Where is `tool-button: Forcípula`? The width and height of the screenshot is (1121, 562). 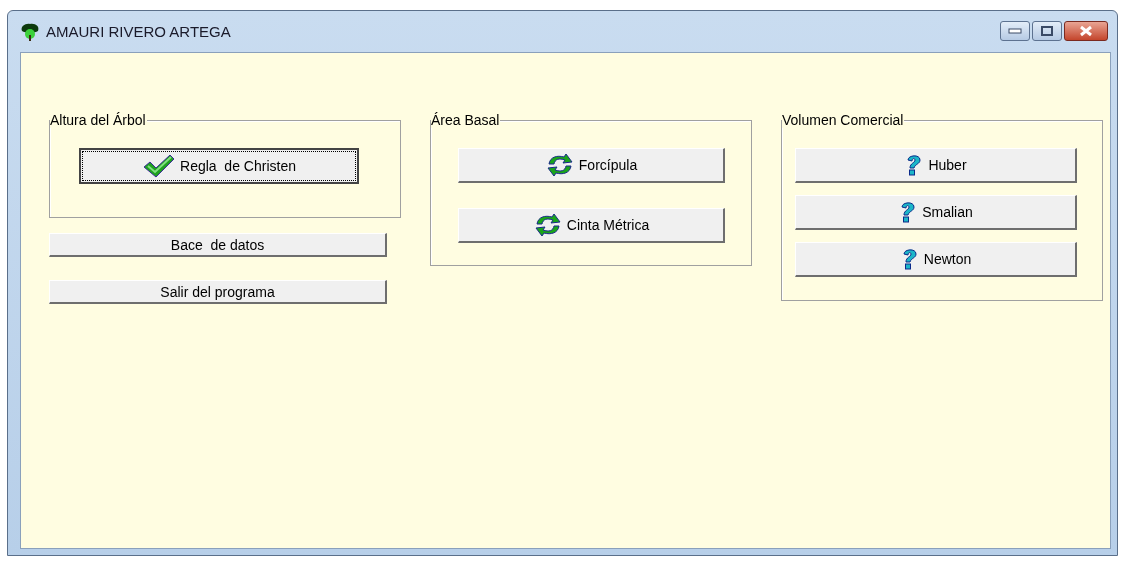 tool-button: Forcípula is located at coordinates (591, 165).